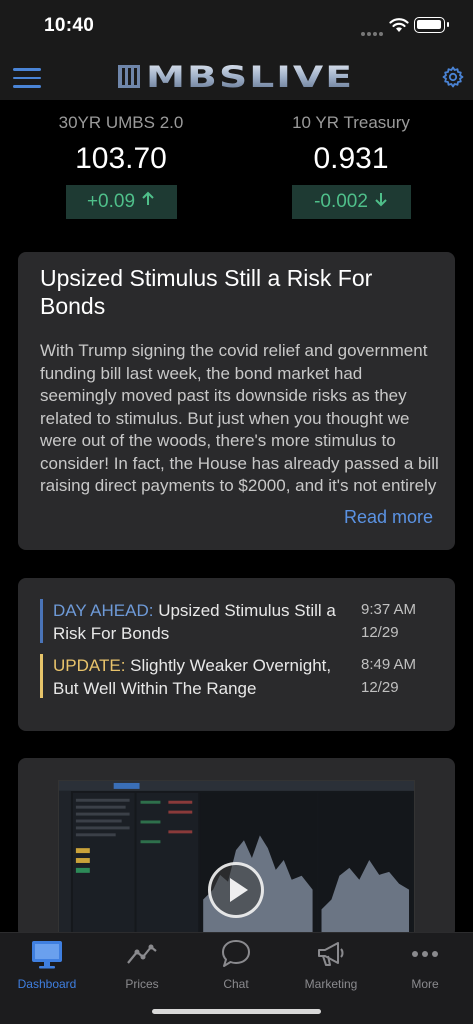 This screenshot has width=473, height=1024. What do you see at coordinates (121, 158) in the screenshot?
I see `quote-value: 103.70` at bounding box center [121, 158].